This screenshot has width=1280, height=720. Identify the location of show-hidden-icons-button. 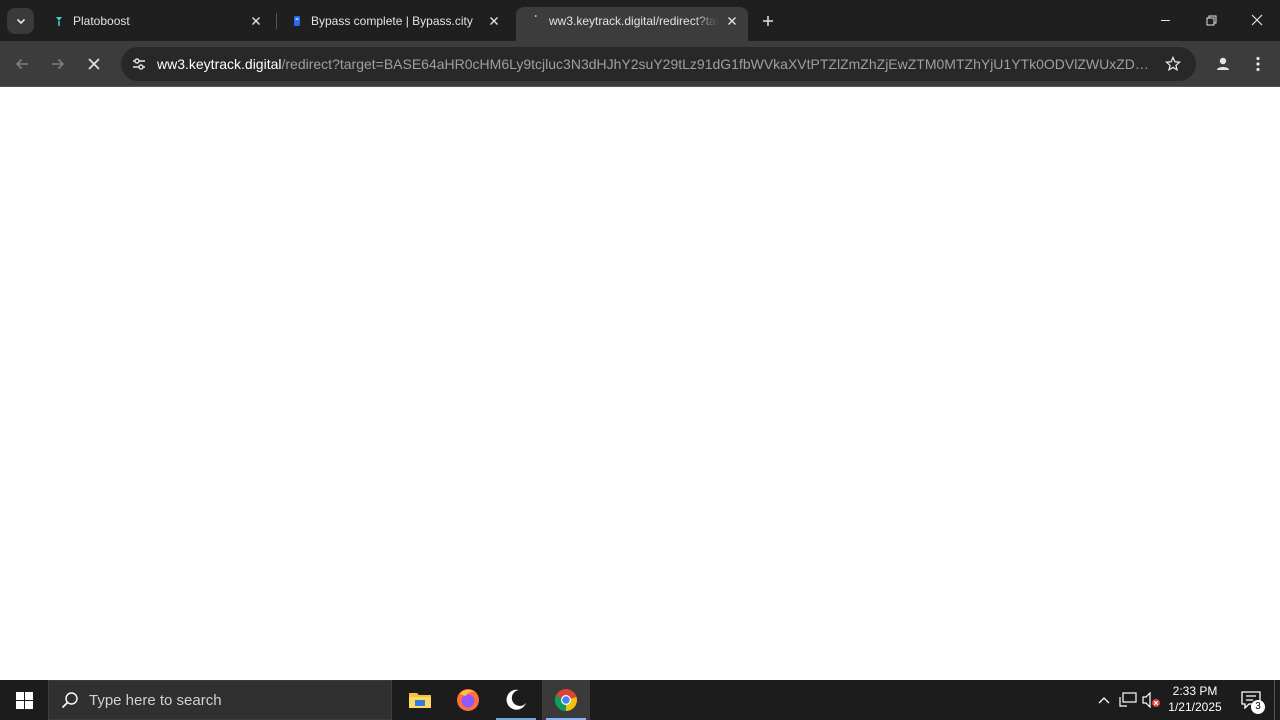
(1104, 700).